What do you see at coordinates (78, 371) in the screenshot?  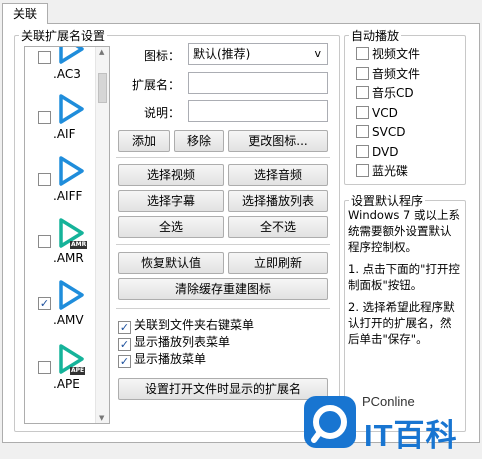 I see `format-badge: APE` at bounding box center [78, 371].